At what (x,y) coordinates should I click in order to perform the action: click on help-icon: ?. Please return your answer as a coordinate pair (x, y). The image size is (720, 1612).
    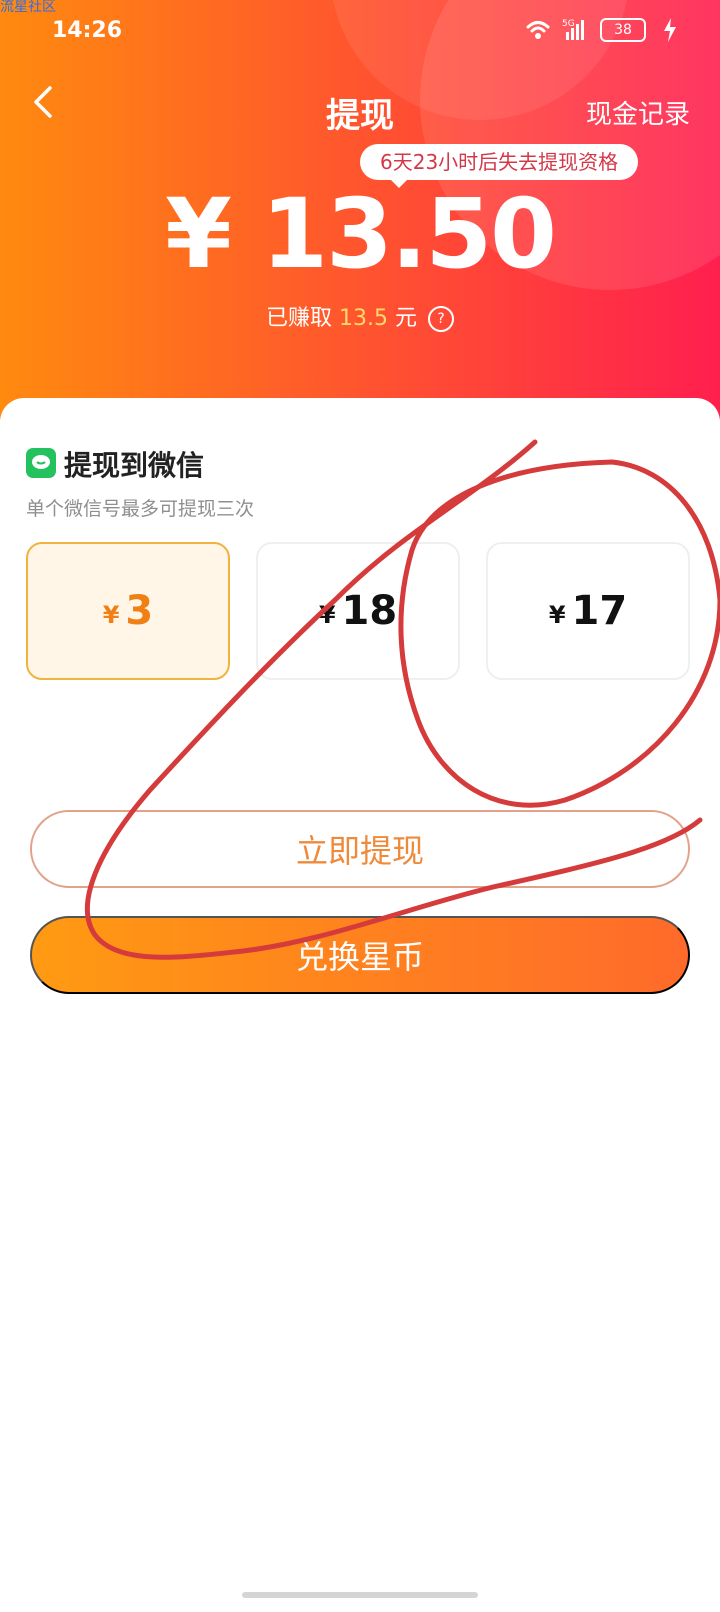
    Looking at the image, I should click on (441, 319).